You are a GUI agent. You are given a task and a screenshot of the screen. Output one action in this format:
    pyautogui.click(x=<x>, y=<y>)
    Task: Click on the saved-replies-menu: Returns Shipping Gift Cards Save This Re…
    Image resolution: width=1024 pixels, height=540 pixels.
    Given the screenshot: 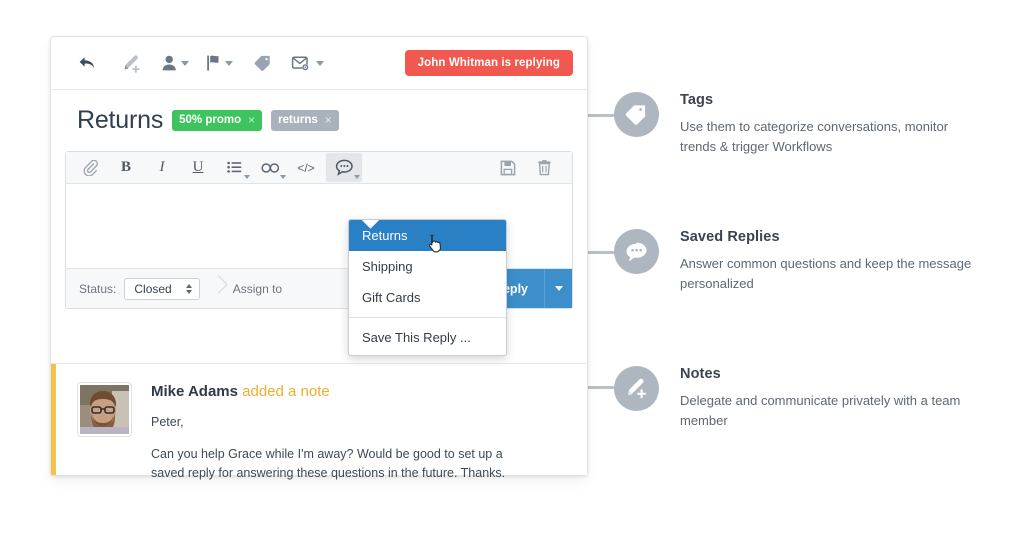 What is the action you would take?
    pyautogui.click(x=427, y=287)
    